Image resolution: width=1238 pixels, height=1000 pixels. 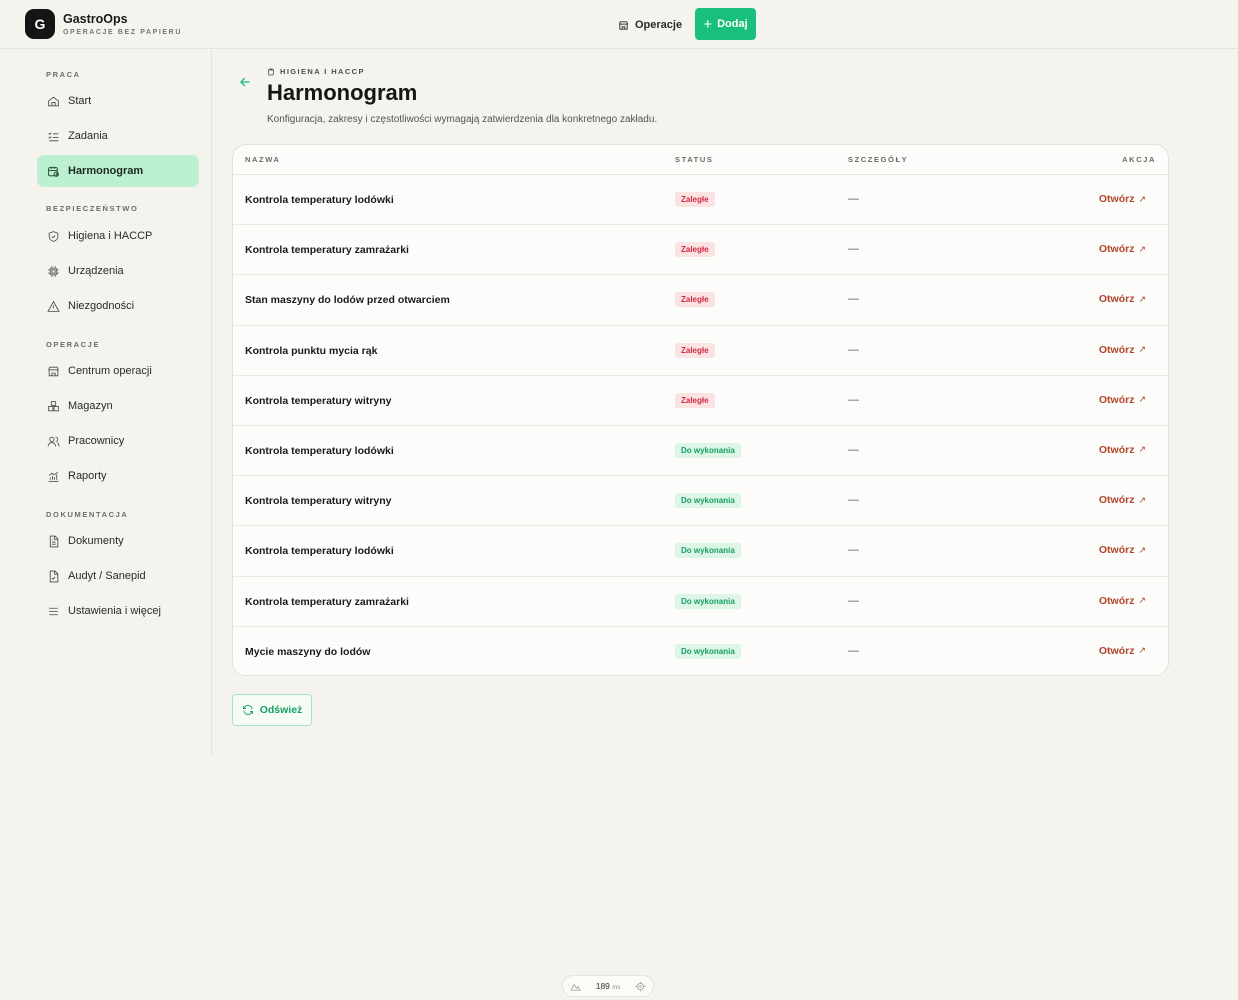 I want to click on file-check-icon, so click(x=53, y=576).